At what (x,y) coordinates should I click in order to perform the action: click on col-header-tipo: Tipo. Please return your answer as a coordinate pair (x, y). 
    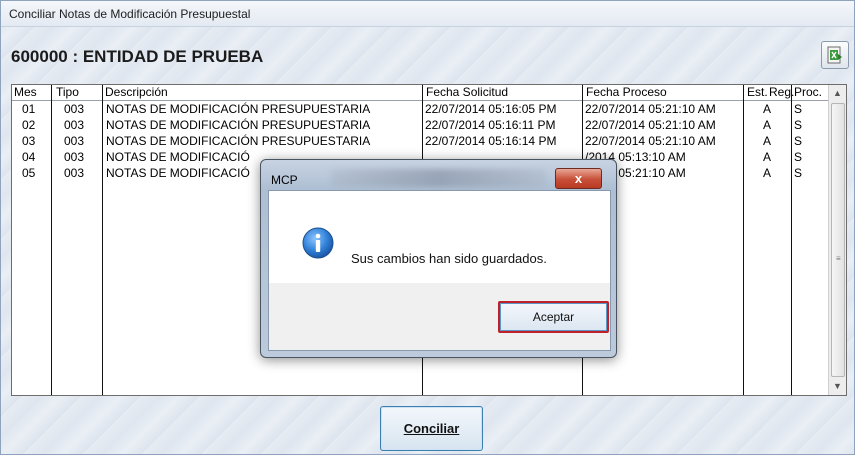
    Looking at the image, I should click on (67, 92).